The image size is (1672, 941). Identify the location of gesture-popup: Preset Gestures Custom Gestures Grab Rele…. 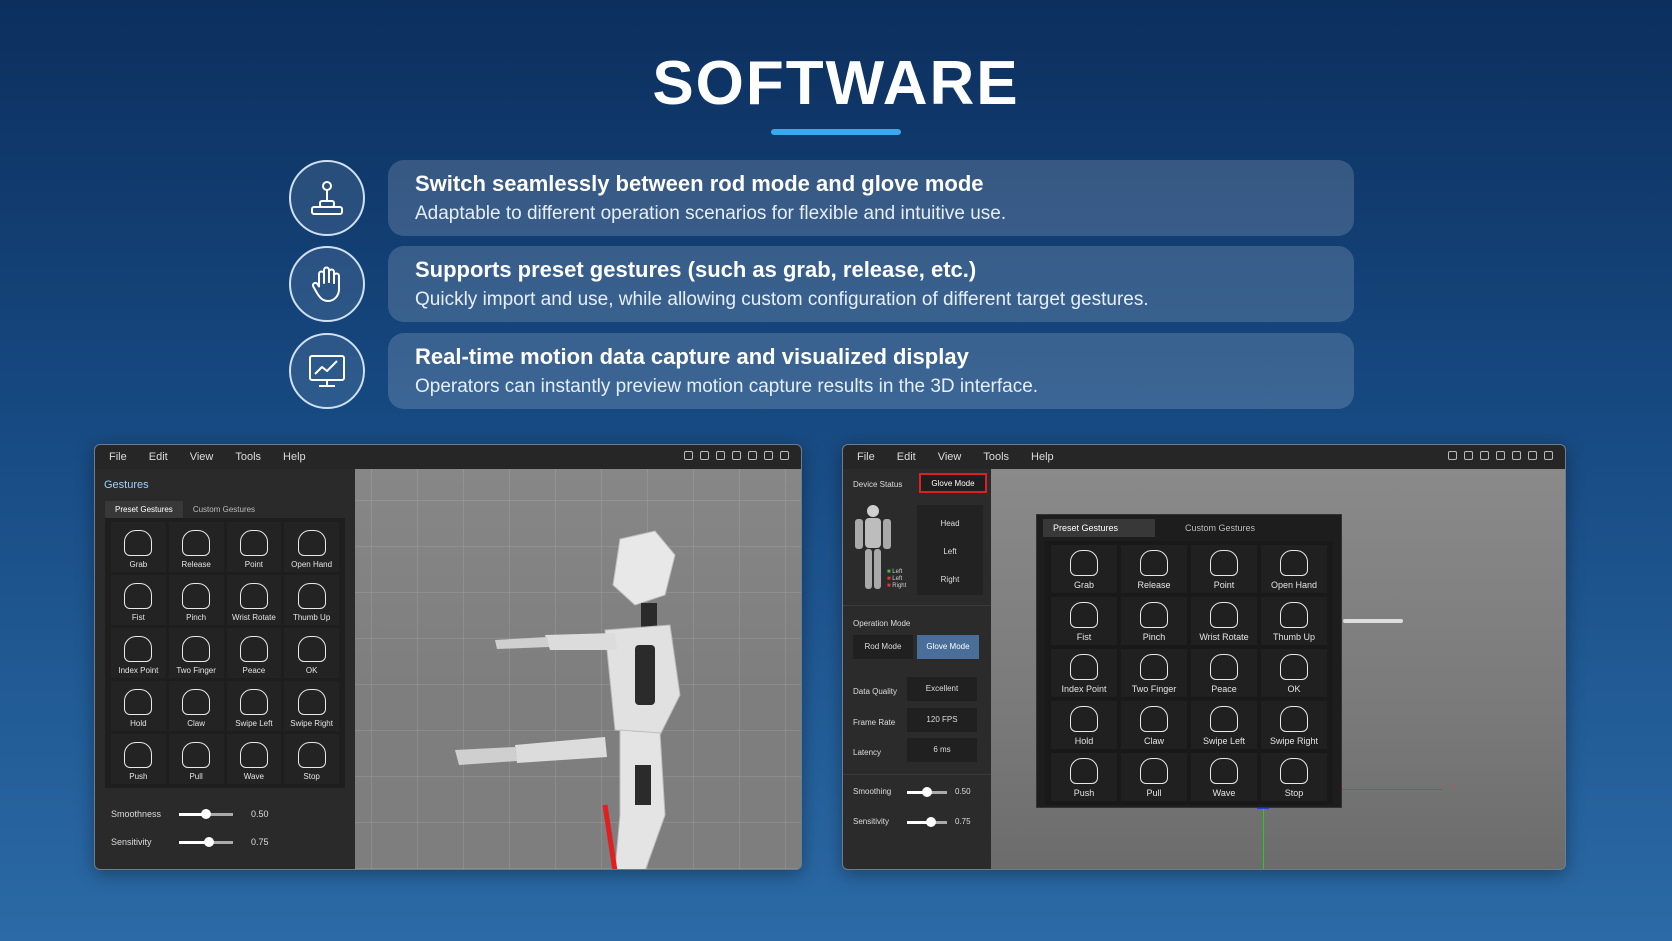
(1189, 661).